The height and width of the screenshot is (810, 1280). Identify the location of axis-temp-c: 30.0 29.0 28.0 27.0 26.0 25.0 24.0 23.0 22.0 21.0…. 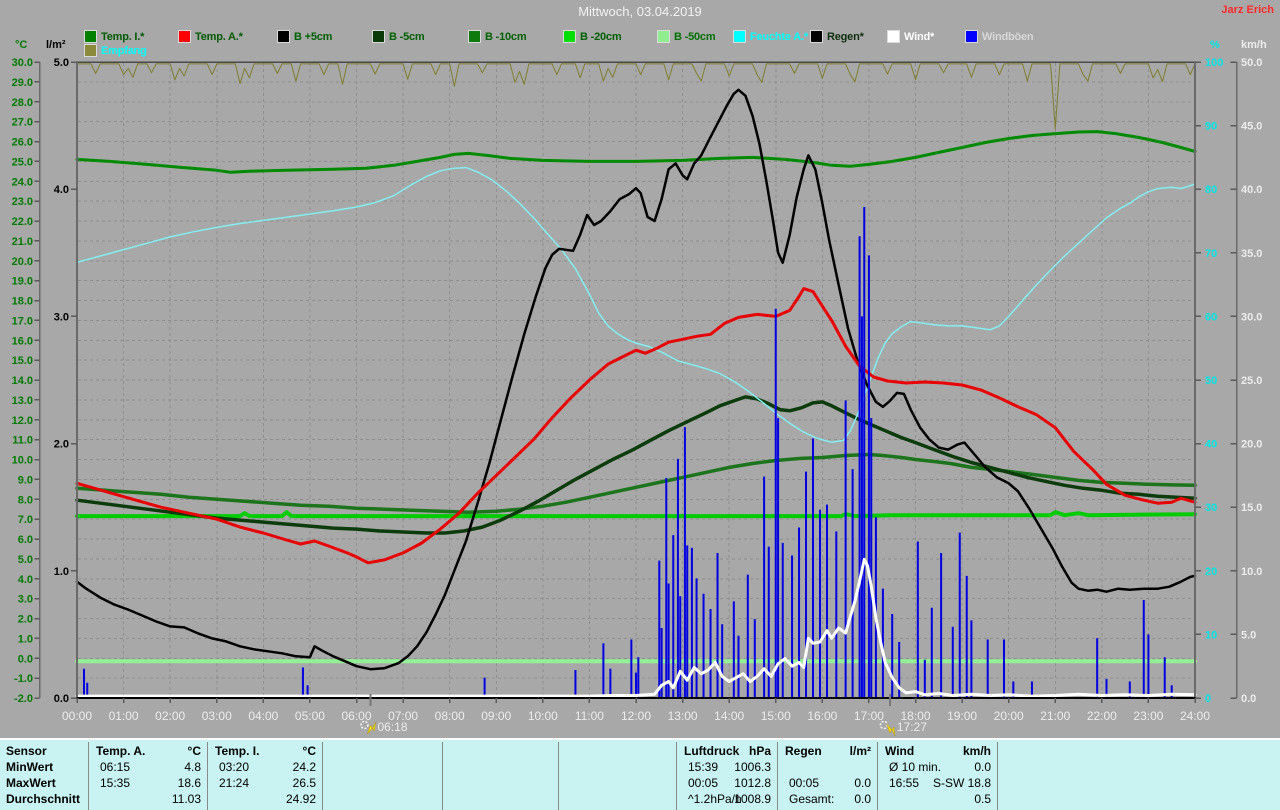
(26, 381).